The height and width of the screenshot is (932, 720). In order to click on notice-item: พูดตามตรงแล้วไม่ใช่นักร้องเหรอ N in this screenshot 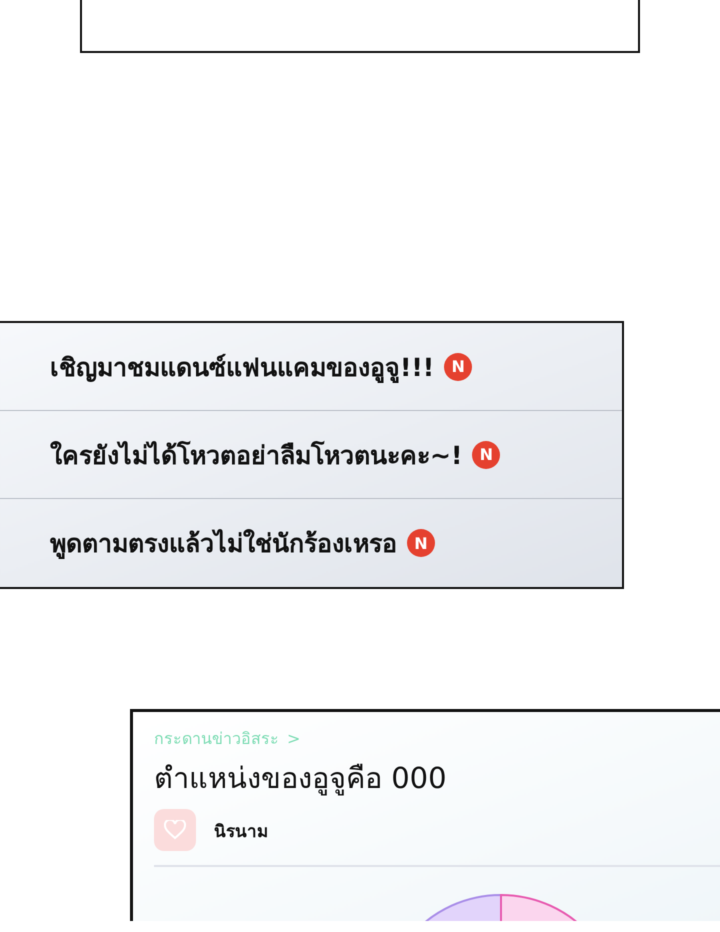, I will do `click(311, 543)`.